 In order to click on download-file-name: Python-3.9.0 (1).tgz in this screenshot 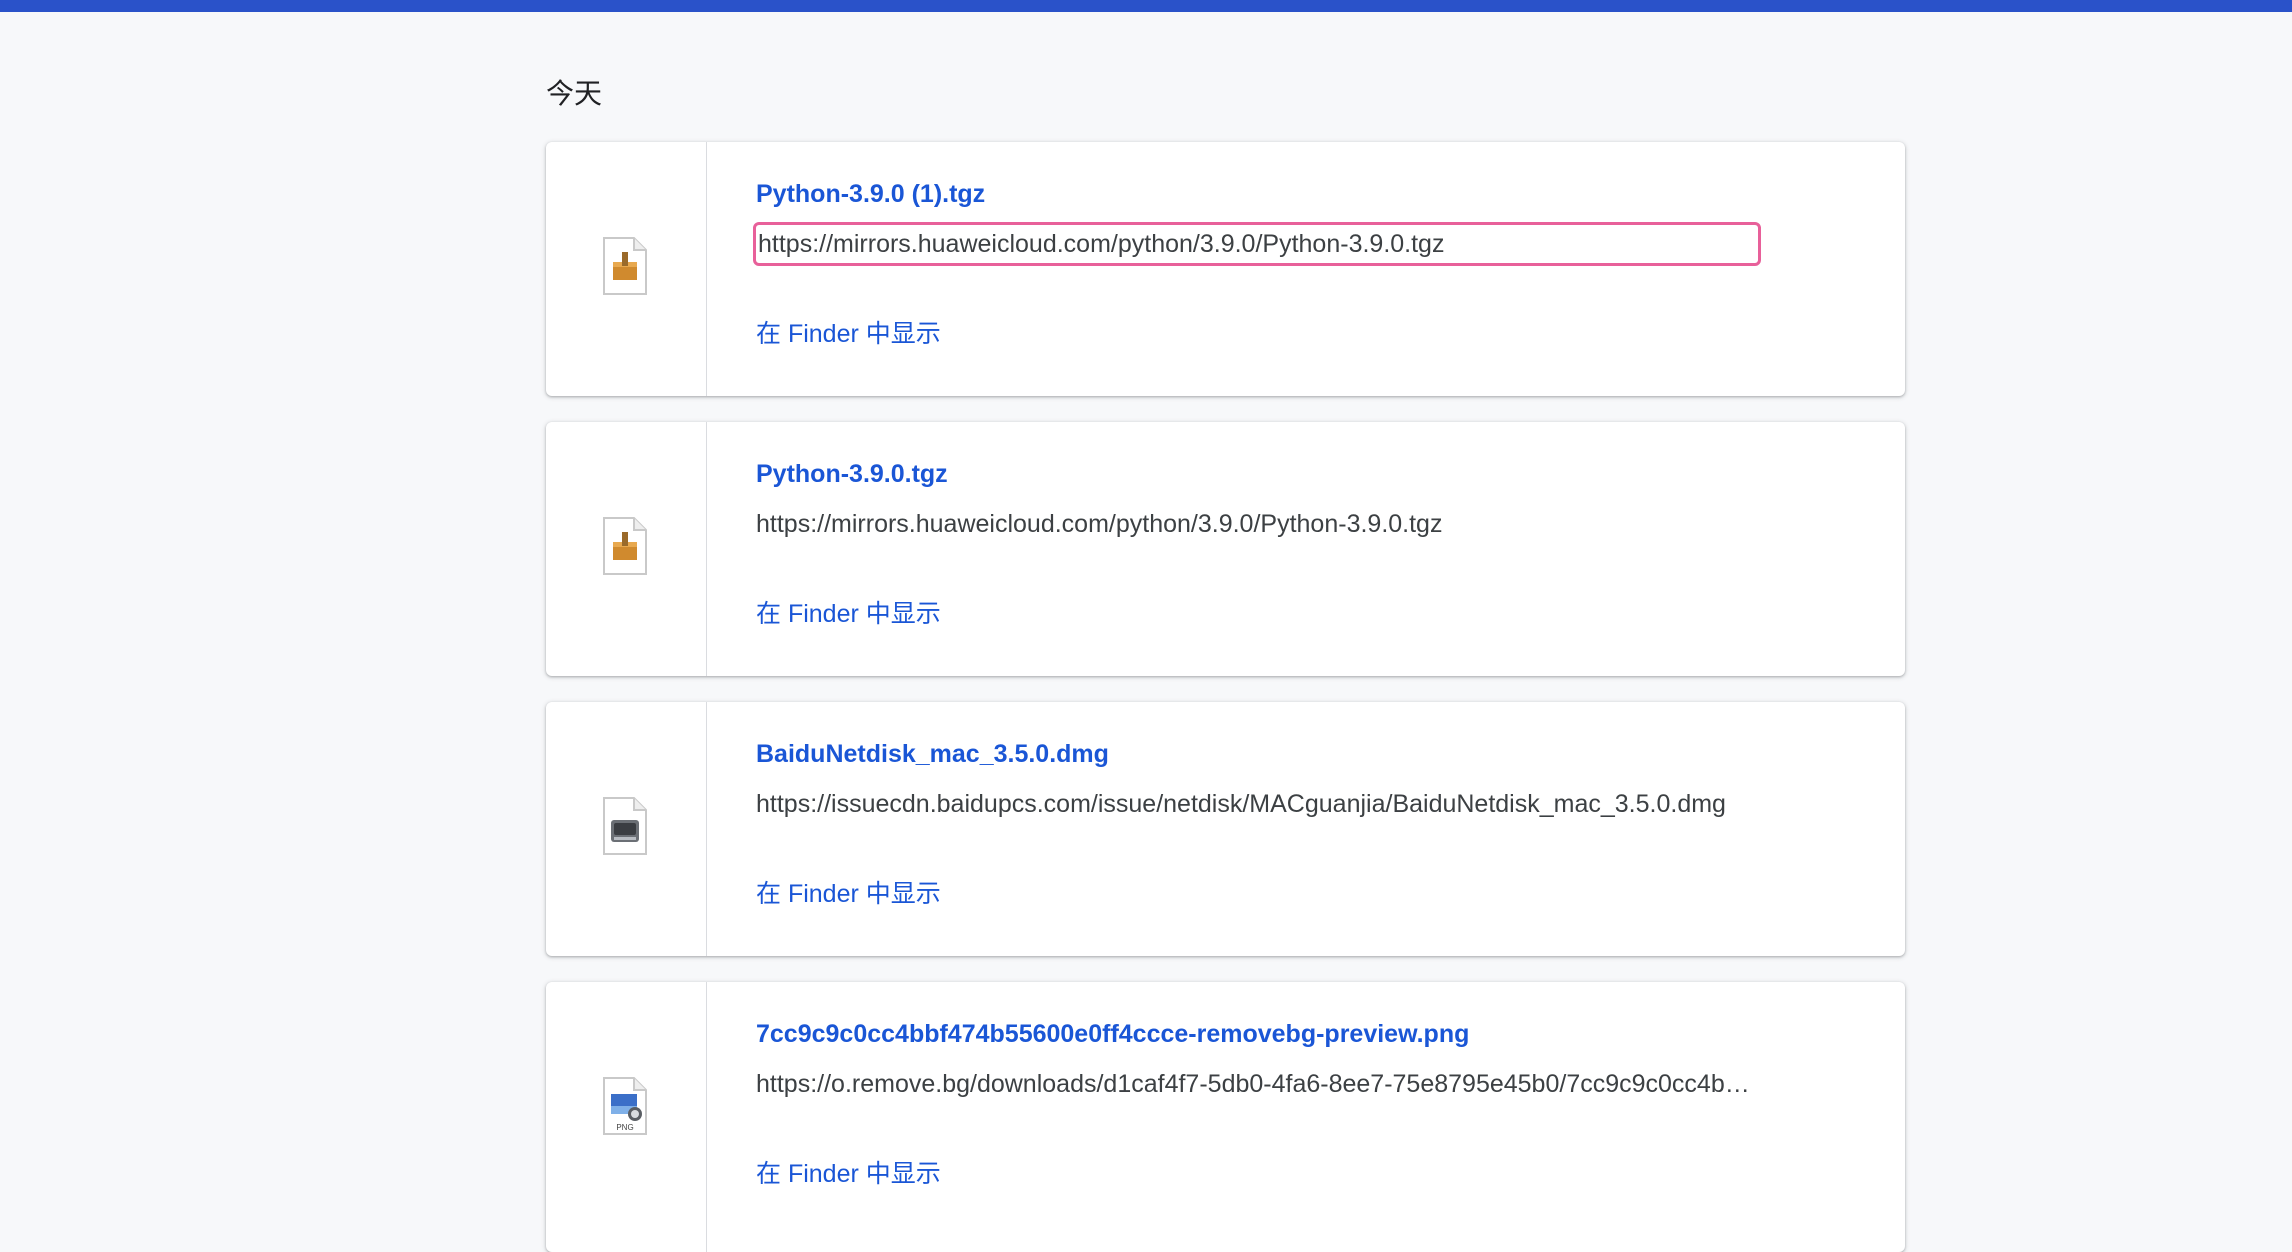, I will do `click(870, 194)`.